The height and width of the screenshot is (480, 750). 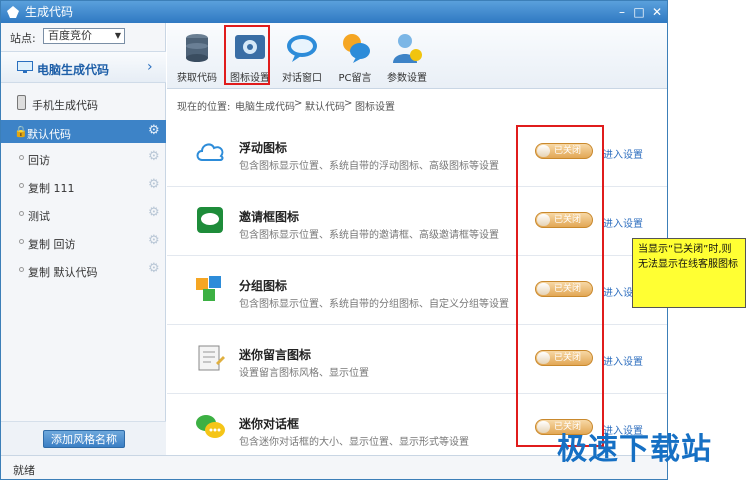 I want to click on style-item-label: 复制 默认代码, so click(x=63, y=272).